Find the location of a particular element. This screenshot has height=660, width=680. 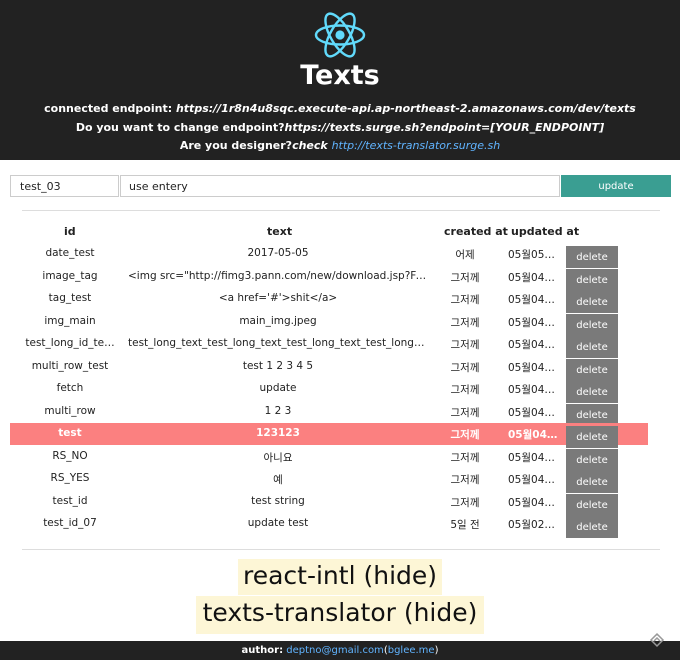

scroll-top-icon is located at coordinates (657, 640).